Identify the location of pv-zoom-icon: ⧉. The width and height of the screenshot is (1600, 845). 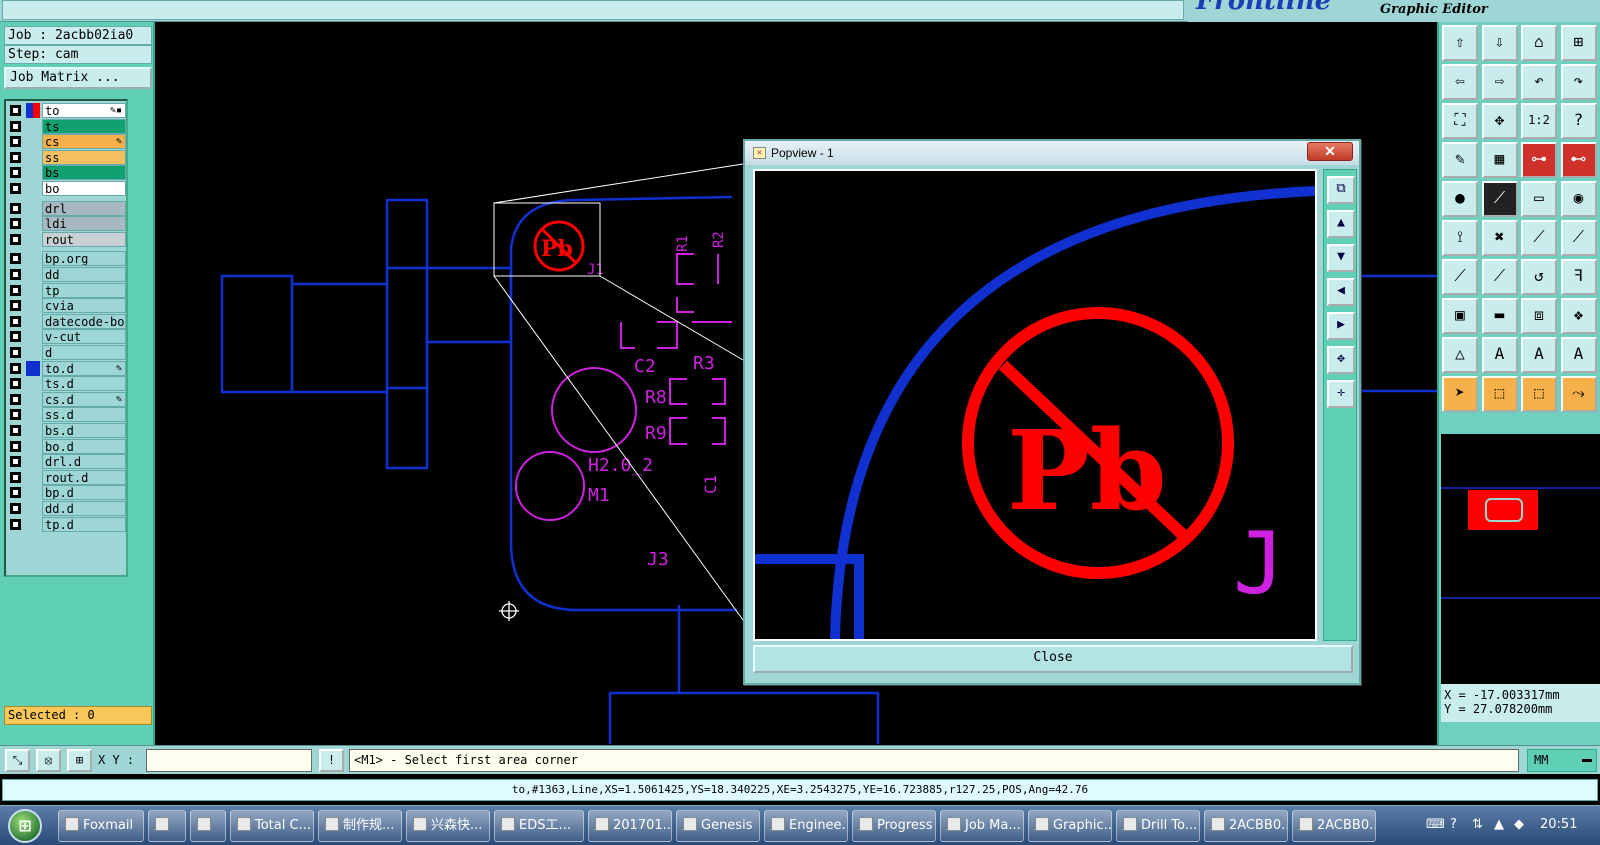
(1341, 190).